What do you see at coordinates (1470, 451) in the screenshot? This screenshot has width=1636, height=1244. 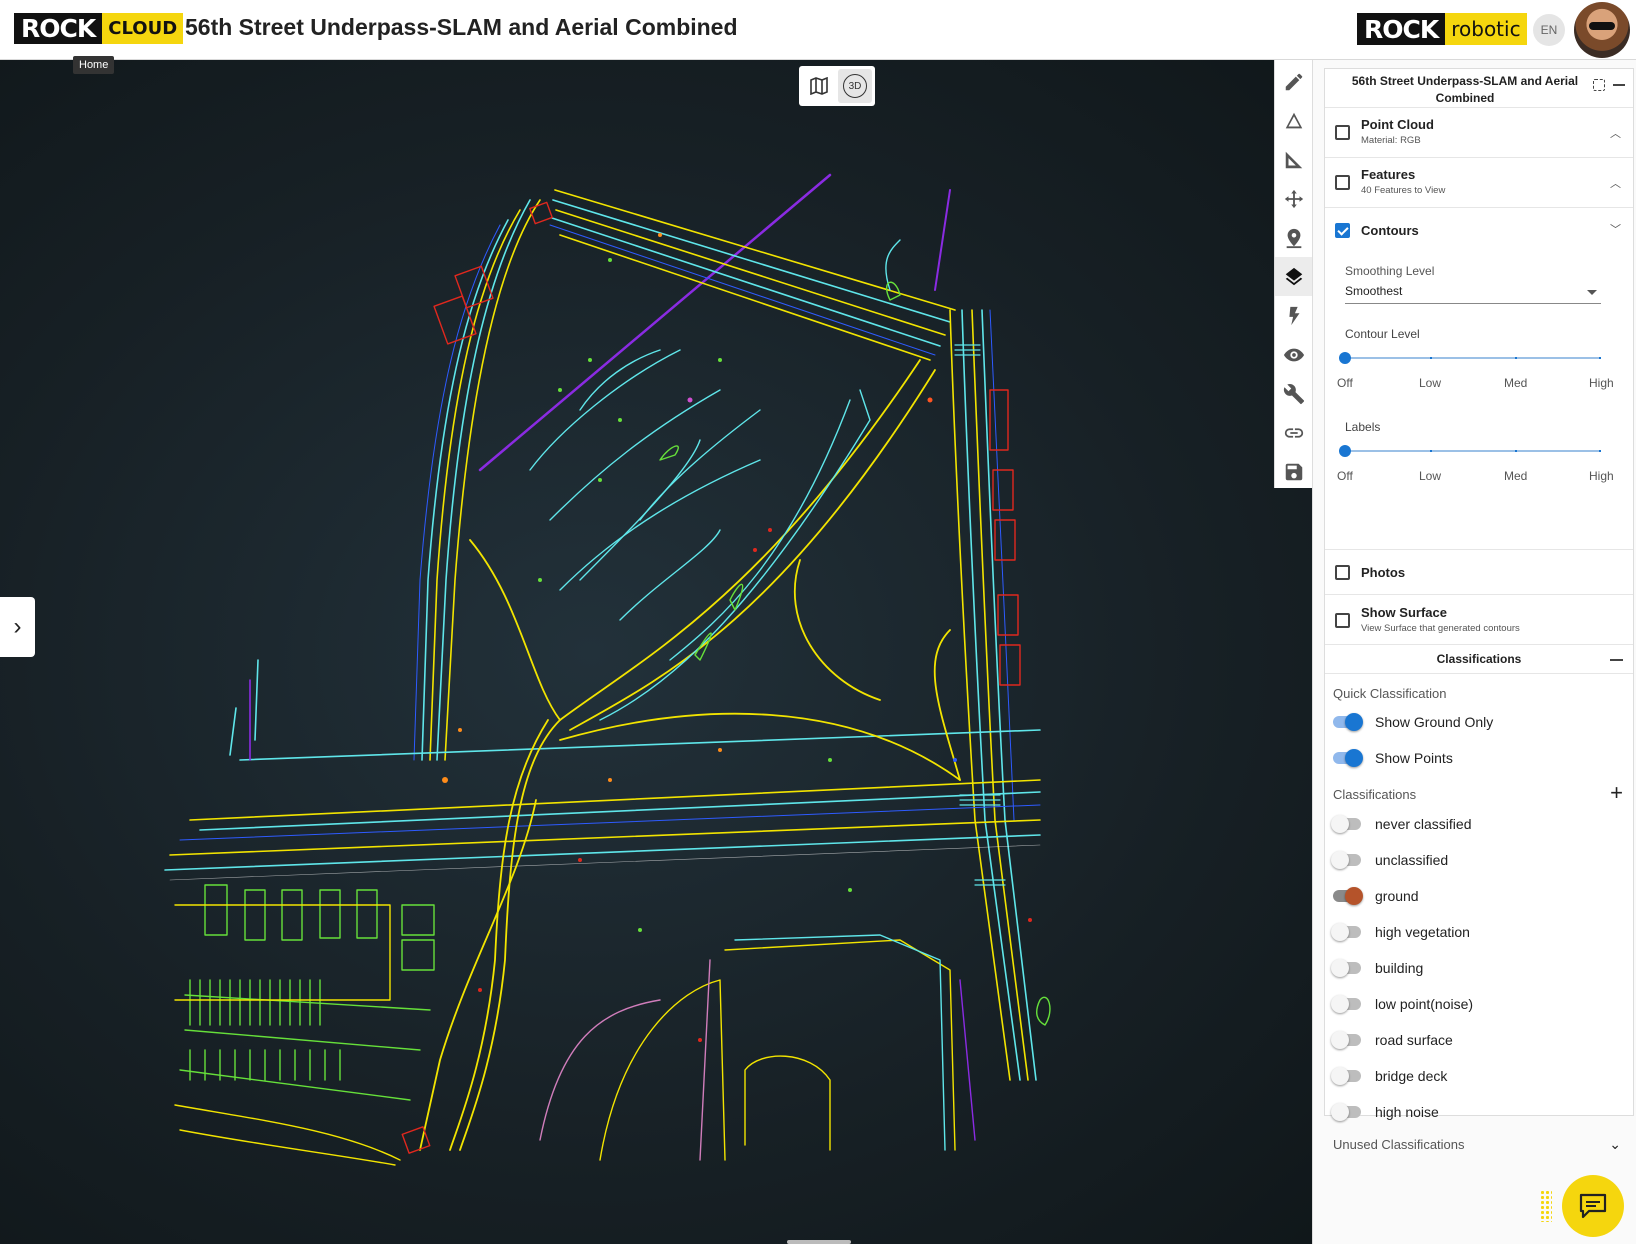 I see `labels-slider` at bounding box center [1470, 451].